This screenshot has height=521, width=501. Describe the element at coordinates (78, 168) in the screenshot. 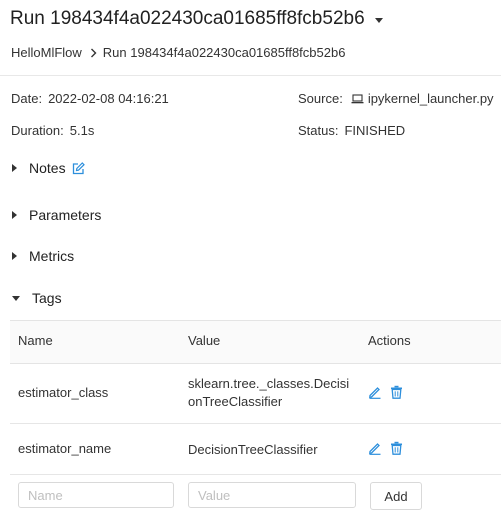

I see `edit-icon` at that location.